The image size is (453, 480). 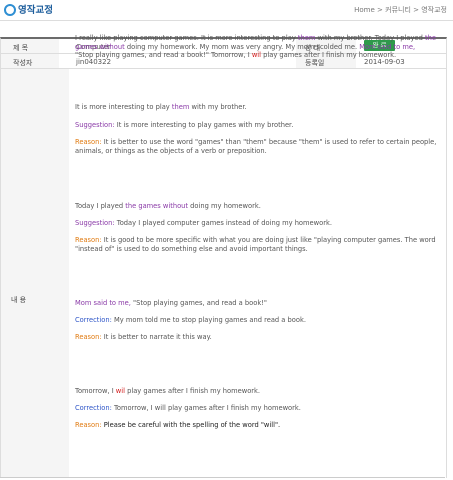 What do you see at coordinates (192, 391) in the screenshot?
I see `sentence-text: play games after I finish my homework.` at bounding box center [192, 391].